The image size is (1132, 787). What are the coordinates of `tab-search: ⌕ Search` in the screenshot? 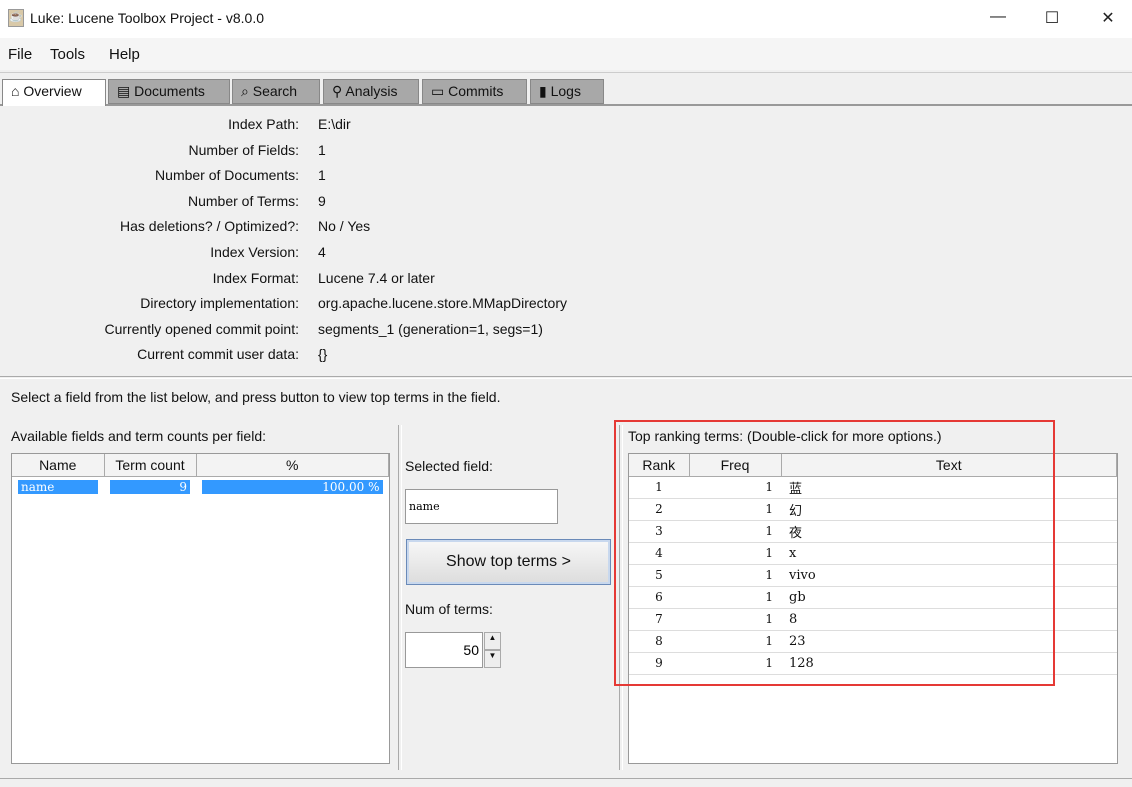 It's located at (276, 91).